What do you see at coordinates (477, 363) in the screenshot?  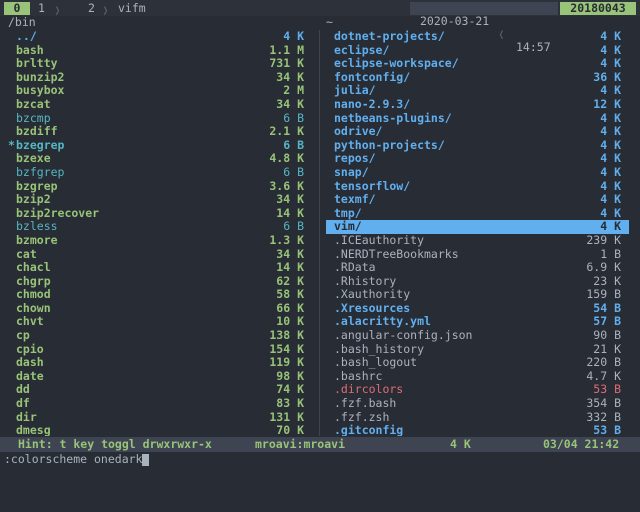 I see `file-row: .bash_logout 220 B` at bounding box center [477, 363].